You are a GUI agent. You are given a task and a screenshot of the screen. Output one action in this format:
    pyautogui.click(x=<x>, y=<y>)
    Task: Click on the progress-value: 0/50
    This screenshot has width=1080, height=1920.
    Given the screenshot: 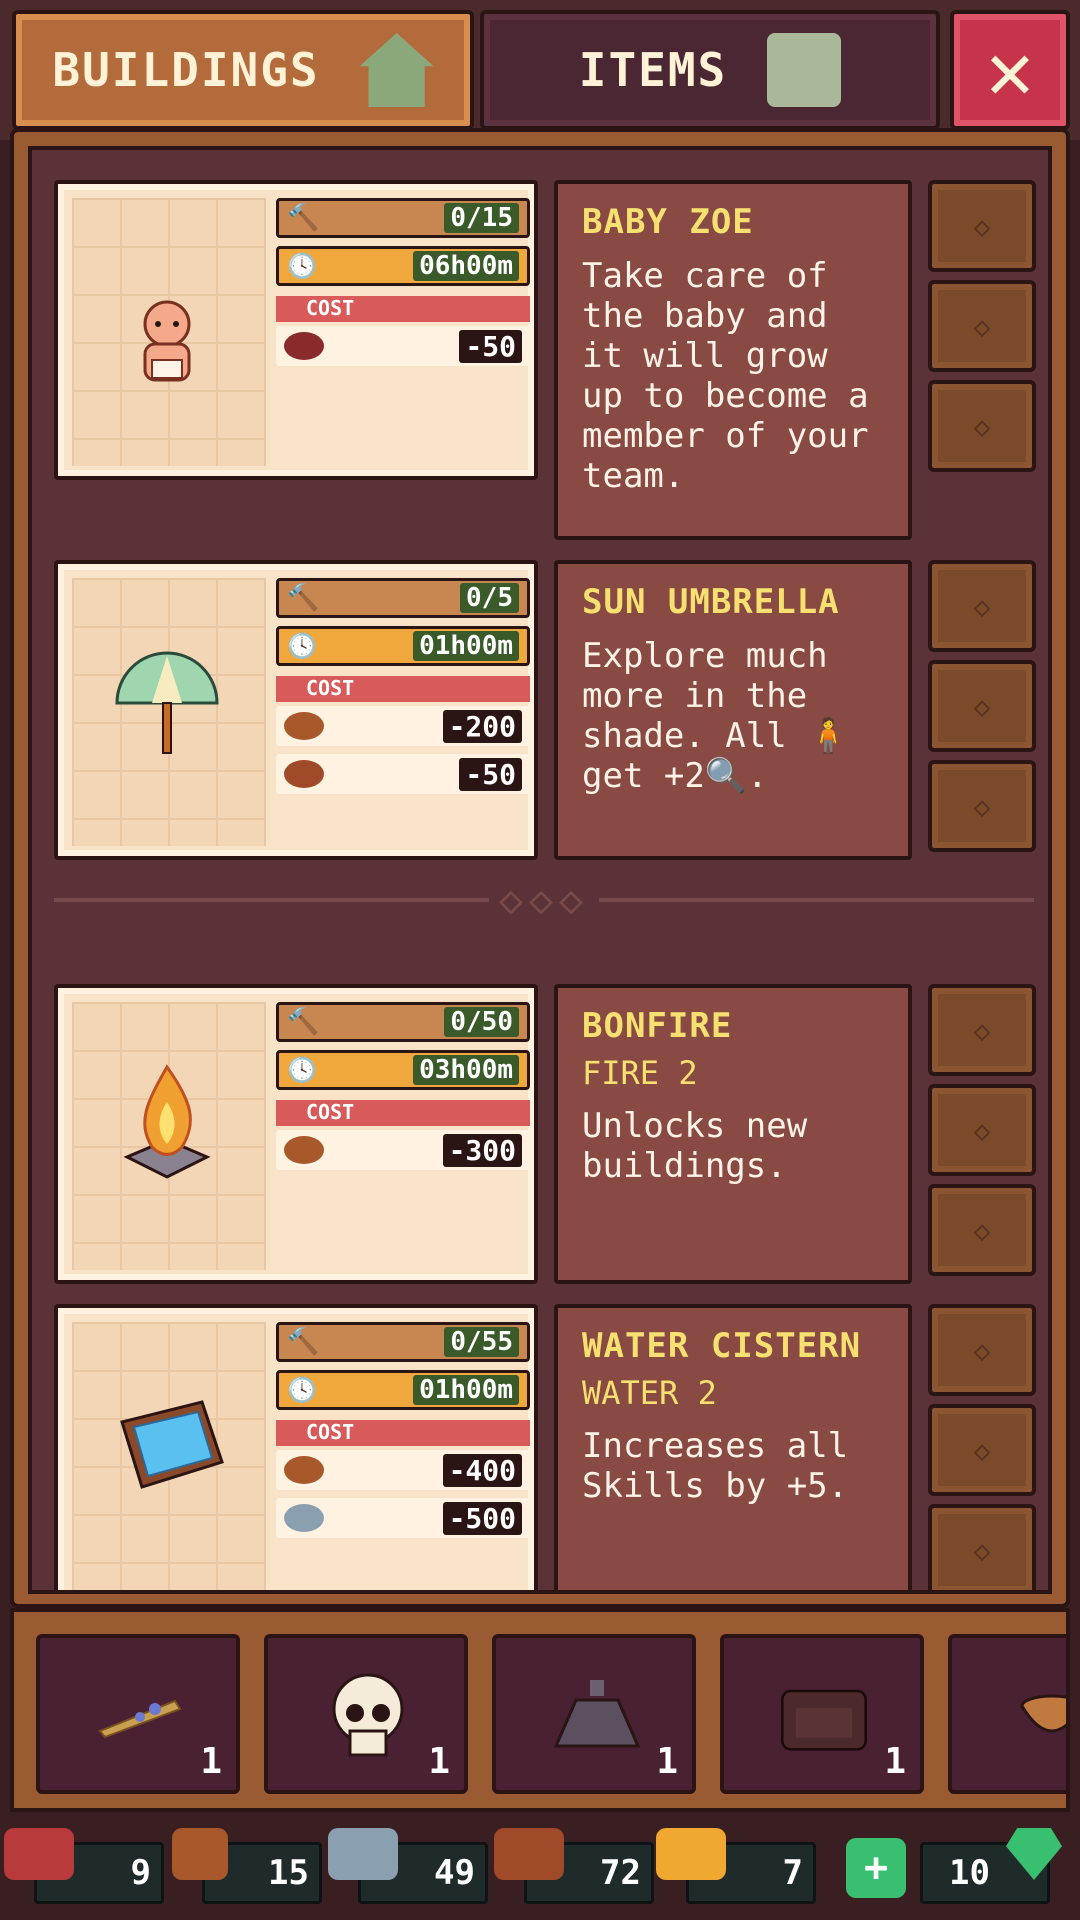 What is the action you would take?
    pyautogui.click(x=481, y=1022)
    